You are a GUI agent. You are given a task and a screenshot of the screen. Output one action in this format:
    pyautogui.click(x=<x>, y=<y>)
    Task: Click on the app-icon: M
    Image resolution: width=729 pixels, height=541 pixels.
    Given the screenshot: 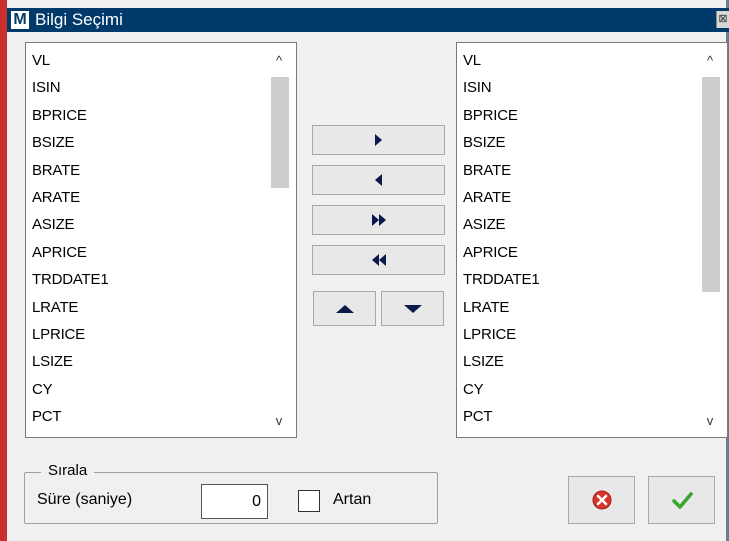 What is the action you would take?
    pyautogui.click(x=20, y=20)
    